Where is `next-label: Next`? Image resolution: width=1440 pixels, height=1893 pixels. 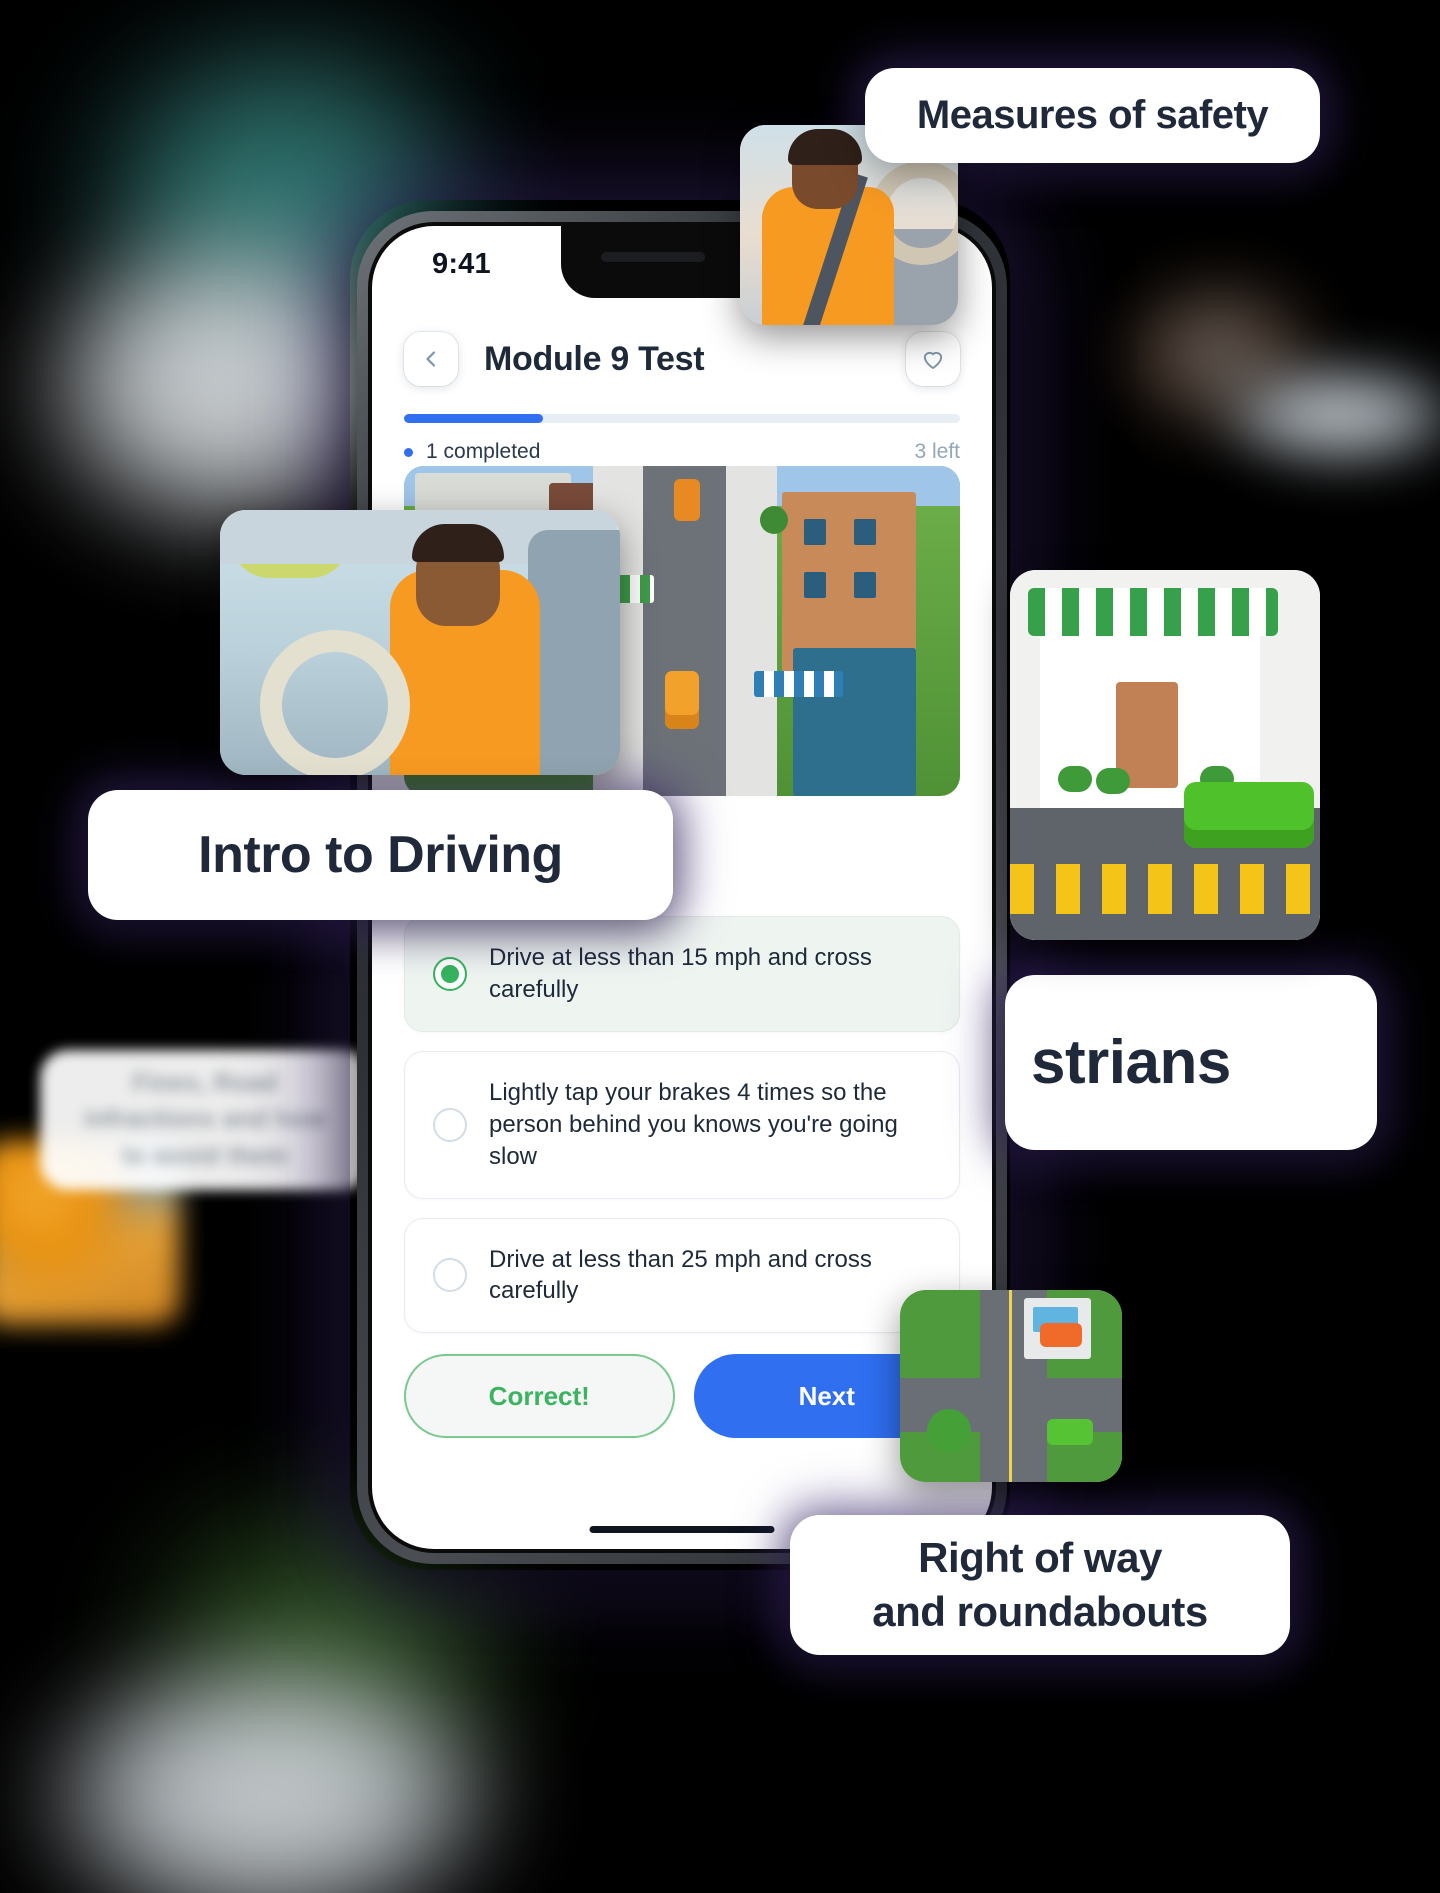 next-label: Next is located at coordinates (826, 1395).